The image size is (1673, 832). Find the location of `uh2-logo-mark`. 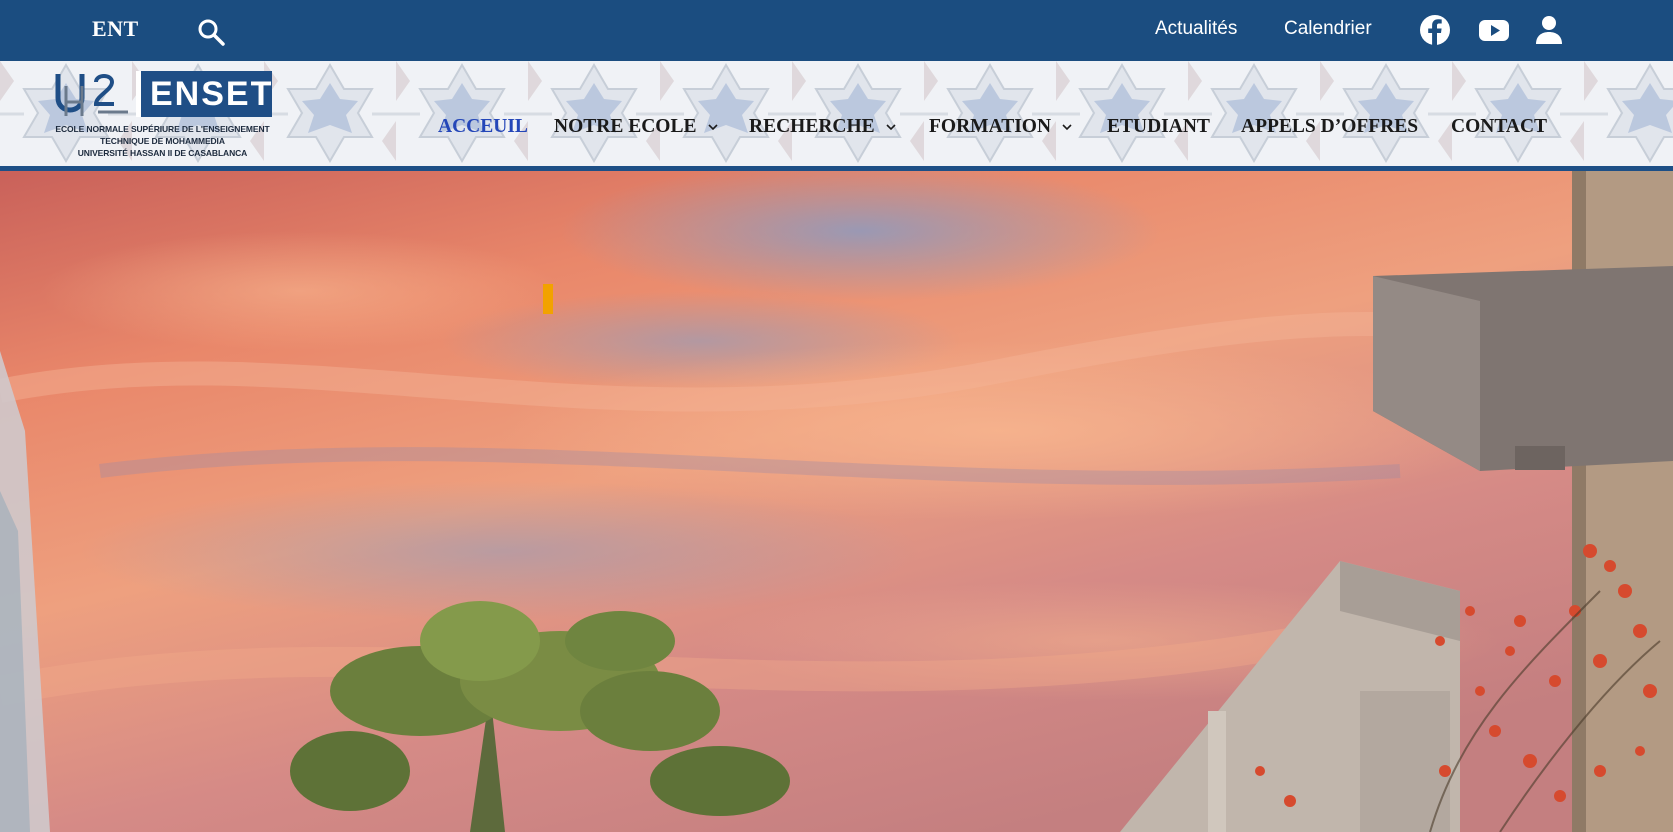

uh2-logo-mark is located at coordinates (91, 95).